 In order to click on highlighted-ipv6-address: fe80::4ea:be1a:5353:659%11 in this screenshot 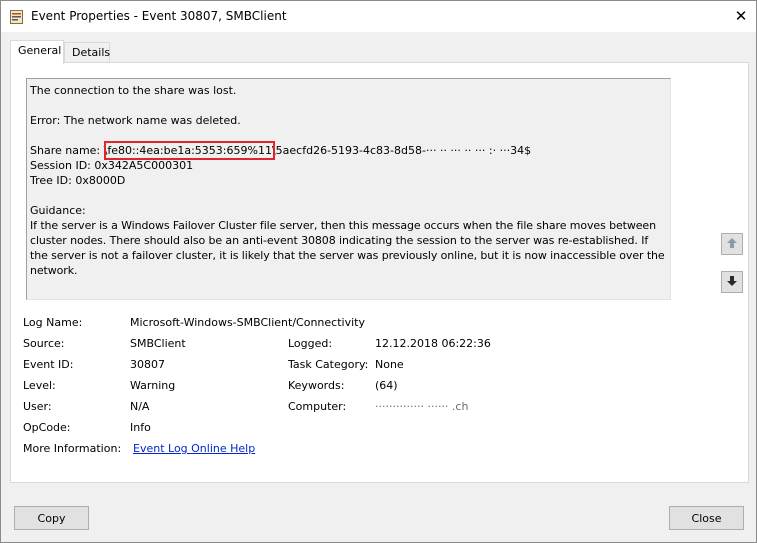, I will do `click(189, 150)`.